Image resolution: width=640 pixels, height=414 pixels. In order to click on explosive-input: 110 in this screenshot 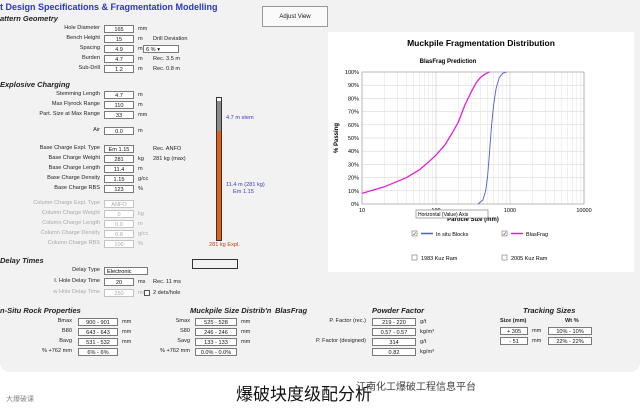, I will do `click(119, 105)`.